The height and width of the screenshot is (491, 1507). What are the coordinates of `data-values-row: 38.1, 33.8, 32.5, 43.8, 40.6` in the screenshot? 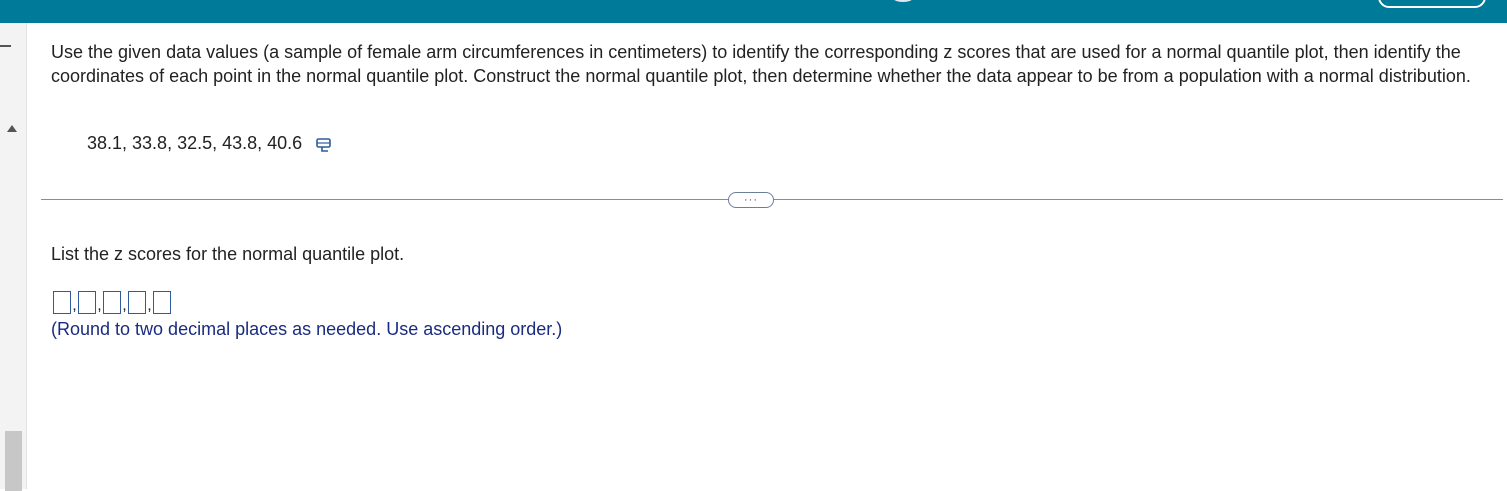 It's located at (209, 143).